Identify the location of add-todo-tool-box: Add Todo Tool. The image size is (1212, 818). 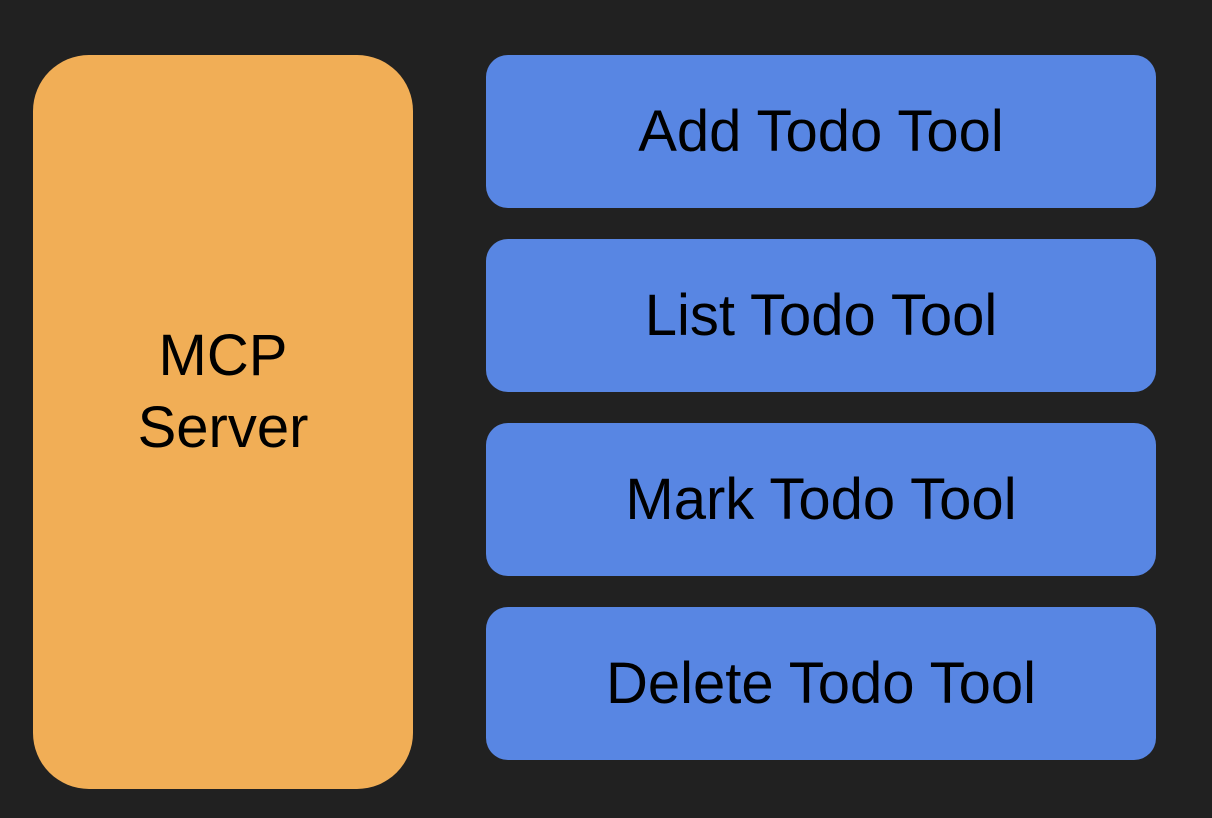
(821, 131).